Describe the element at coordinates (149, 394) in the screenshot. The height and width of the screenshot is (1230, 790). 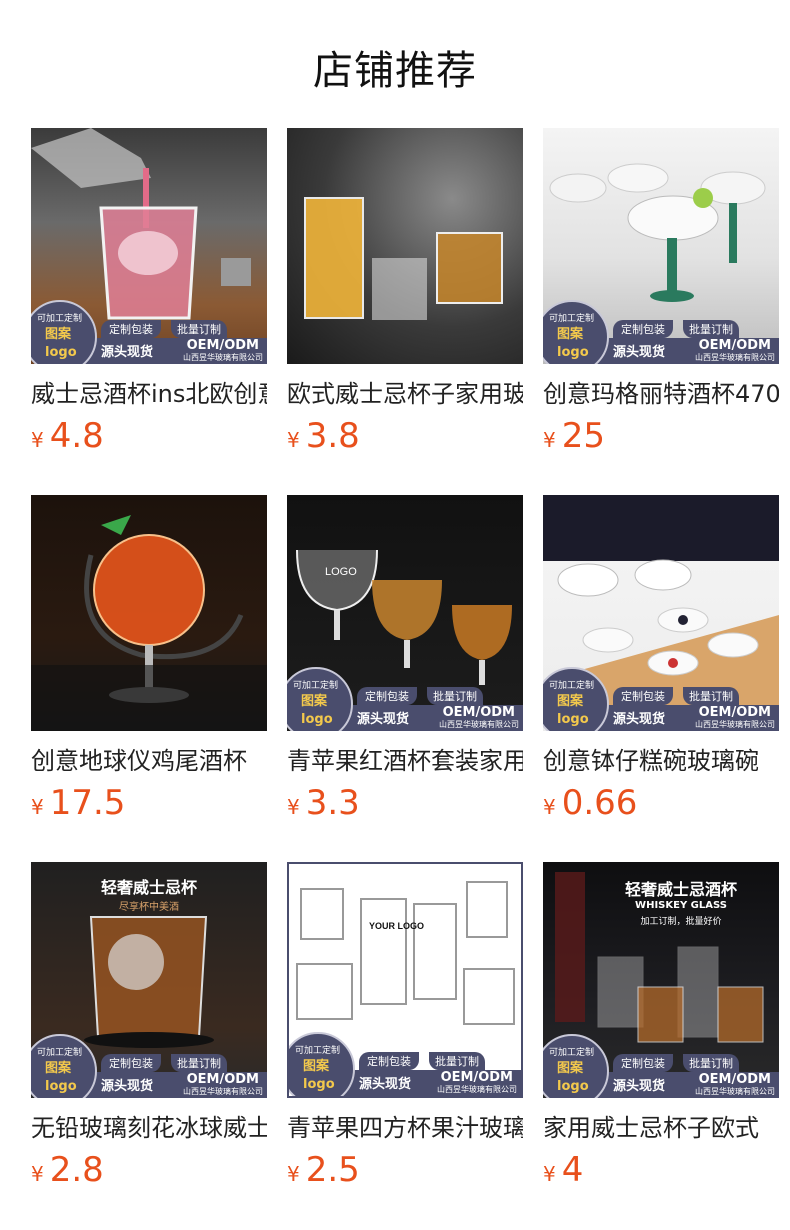
I see `product-name: 威士忌酒杯ins北欧创意` at that location.